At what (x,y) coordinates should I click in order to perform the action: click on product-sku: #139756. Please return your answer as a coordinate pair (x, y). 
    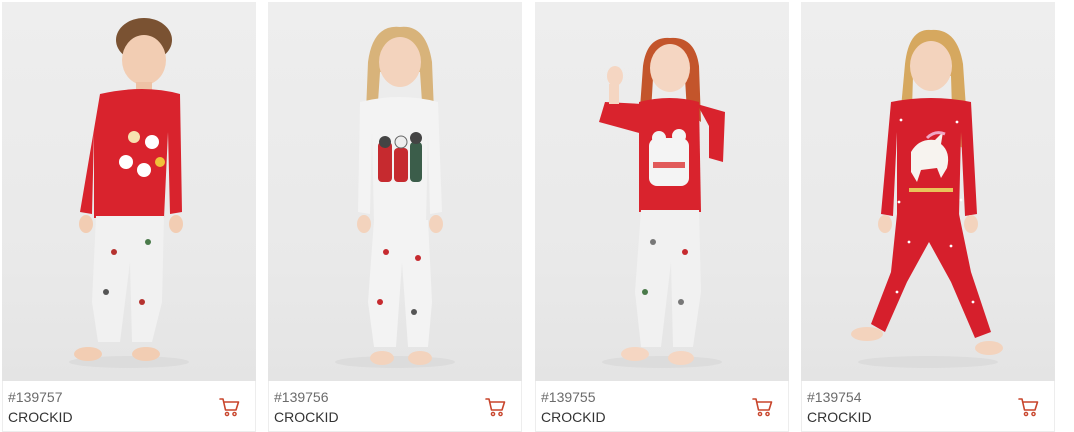
    Looking at the image, I should click on (301, 397).